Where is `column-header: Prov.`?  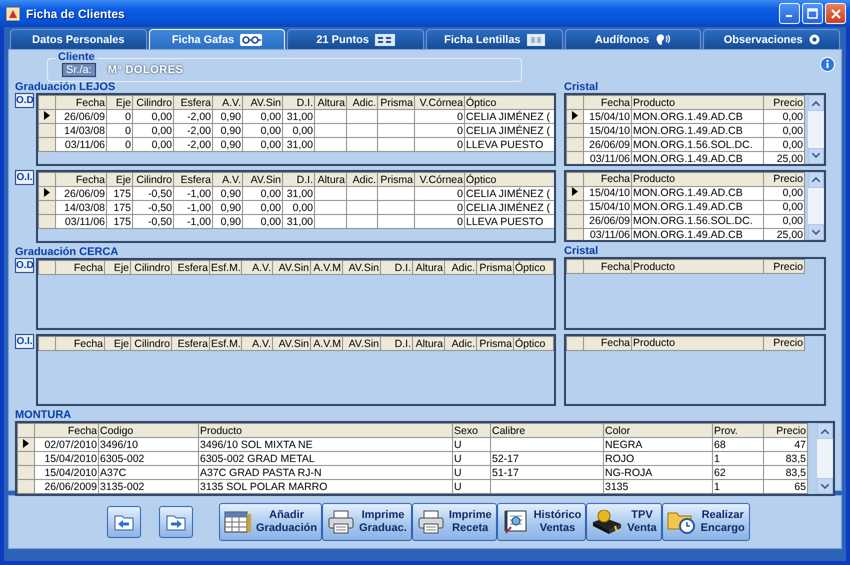 column-header: Prov. is located at coordinates (738, 431).